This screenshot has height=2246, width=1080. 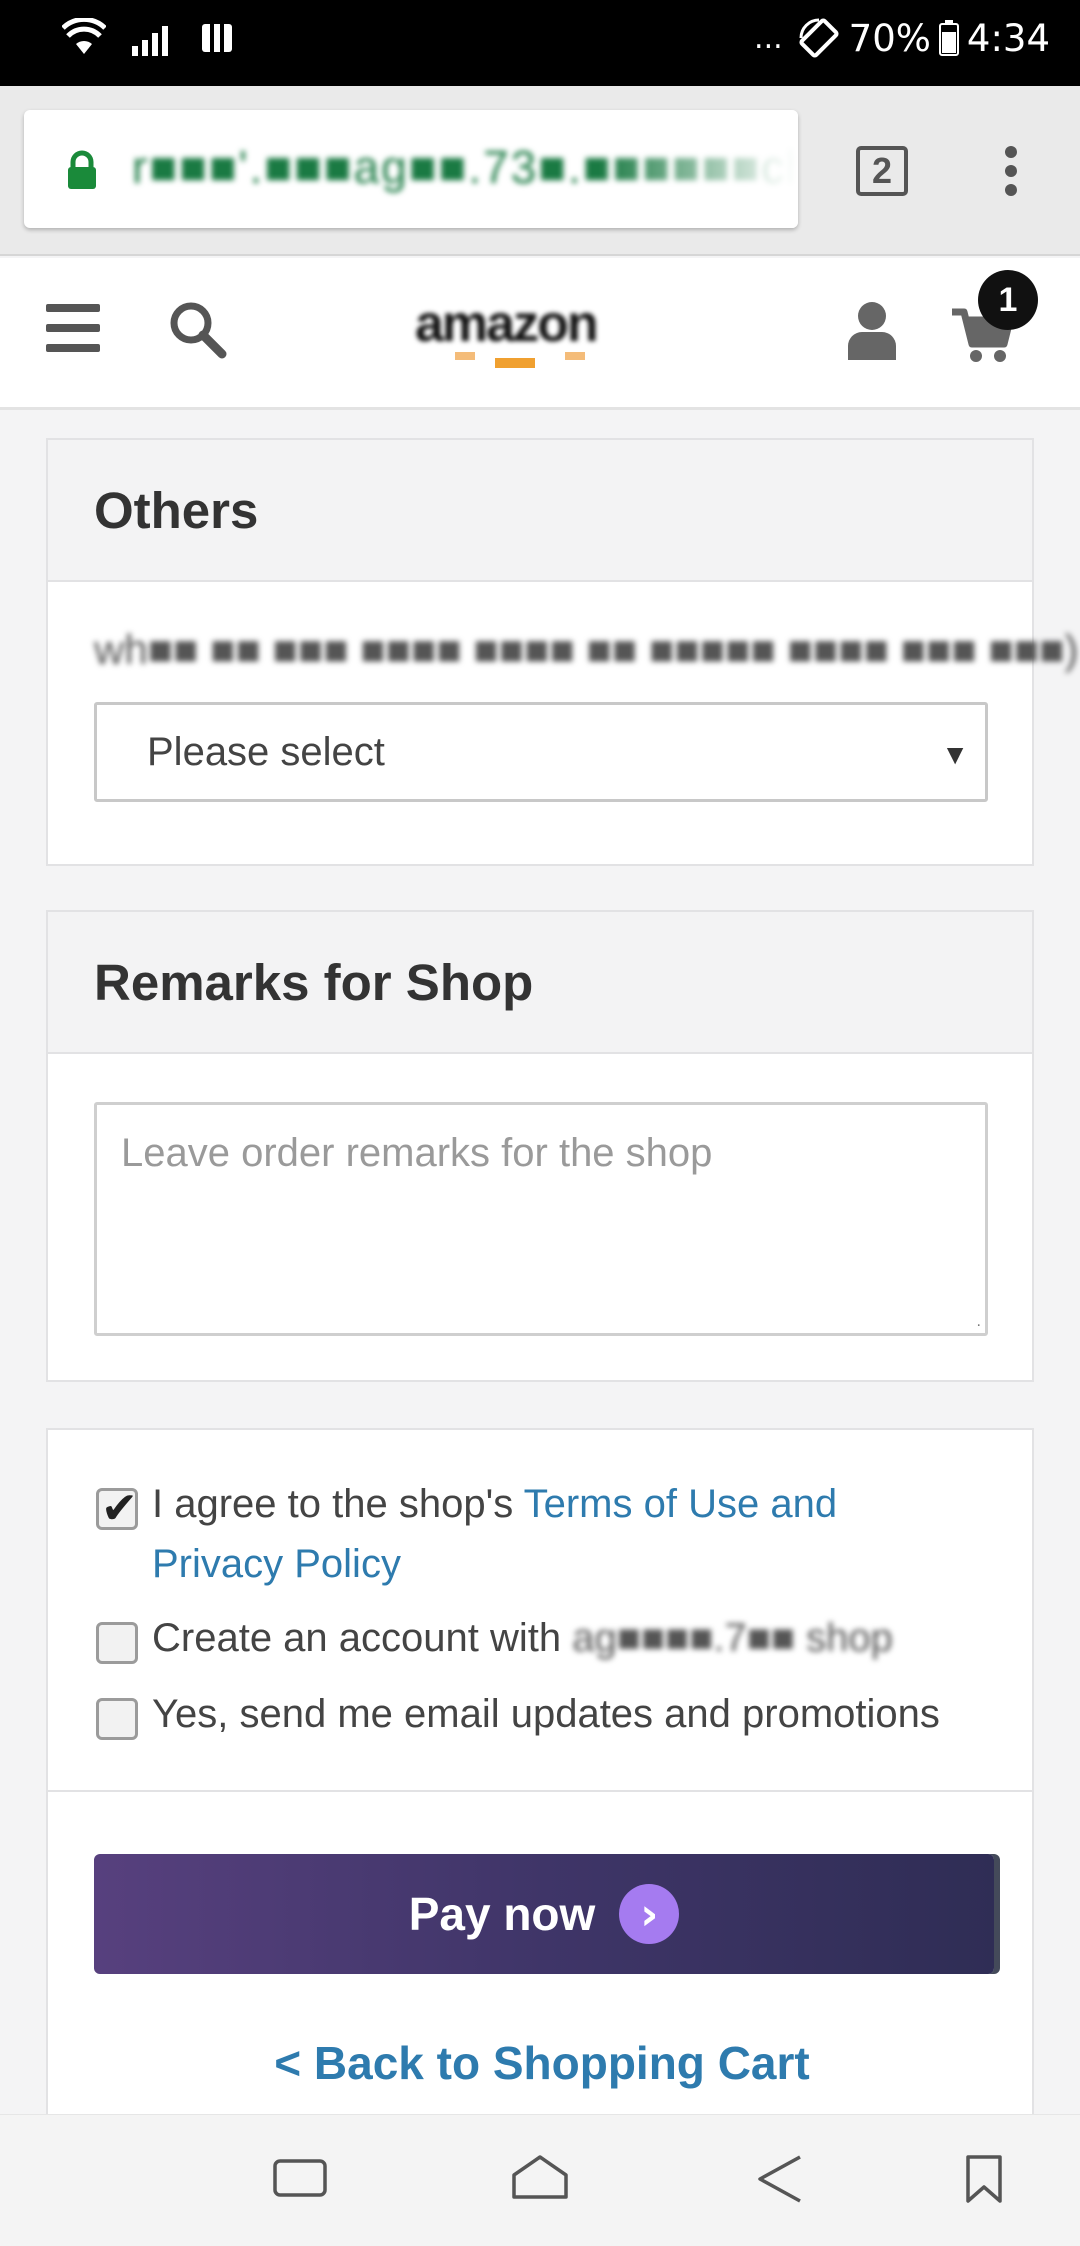 I want to click on back-to-cart-link: < Back to Shopping Cart, so click(x=542, y=2063).